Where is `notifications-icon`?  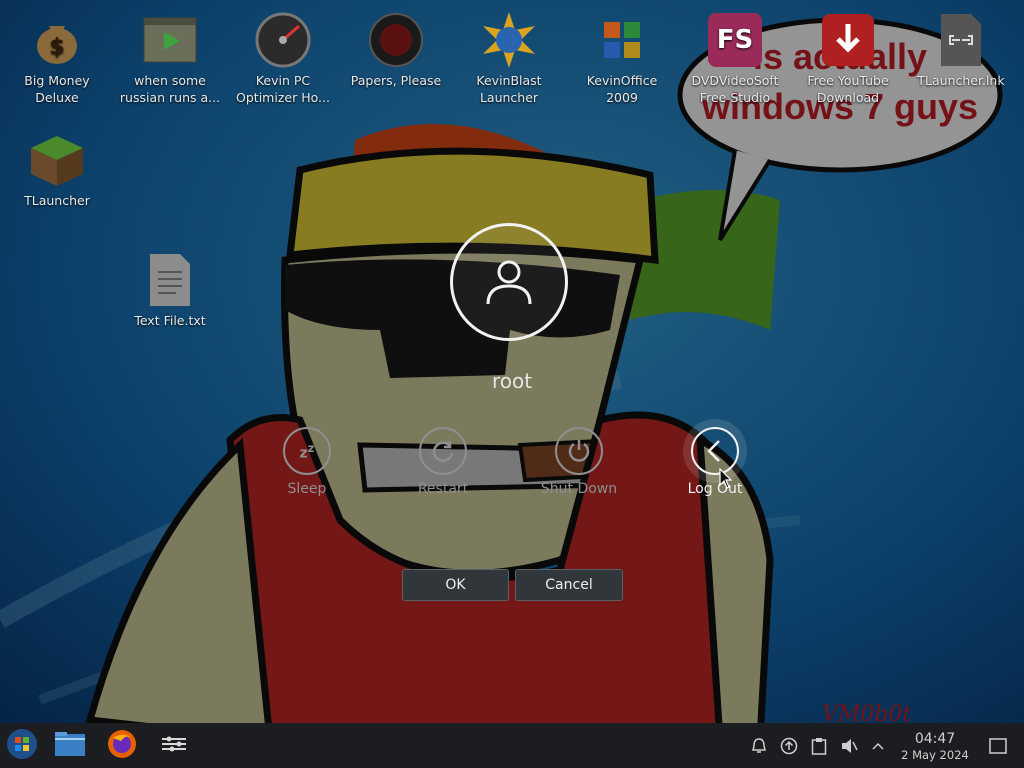
notifications-icon is located at coordinates (759, 746).